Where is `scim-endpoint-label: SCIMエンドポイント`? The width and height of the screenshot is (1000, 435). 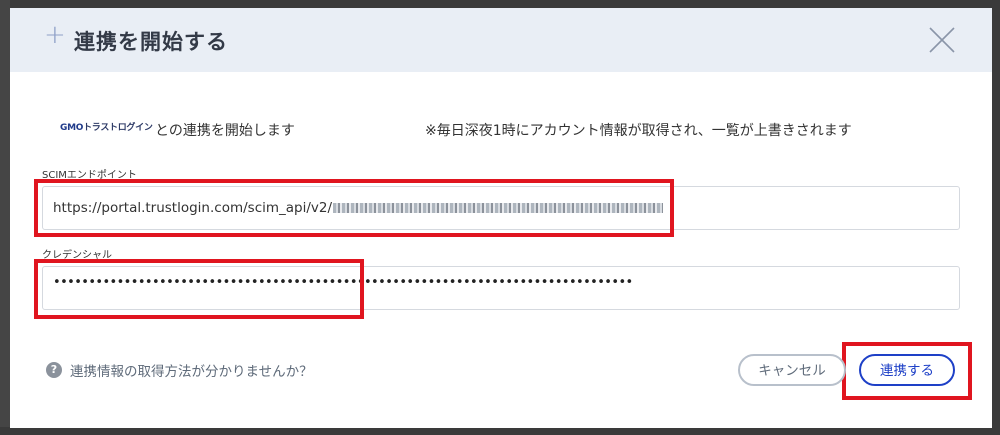 scim-endpoint-label: SCIMエンドポイント is located at coordinates (89, 175).